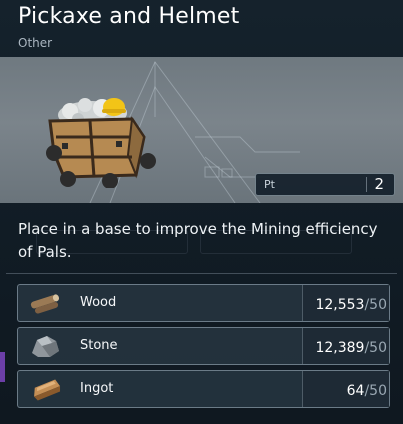 The width and height of the screenshot is (403, 424). Describe the element at coordinates (129, 16) in the screenshot. I see `item-title: Pickaxe and Helmet` at that location.